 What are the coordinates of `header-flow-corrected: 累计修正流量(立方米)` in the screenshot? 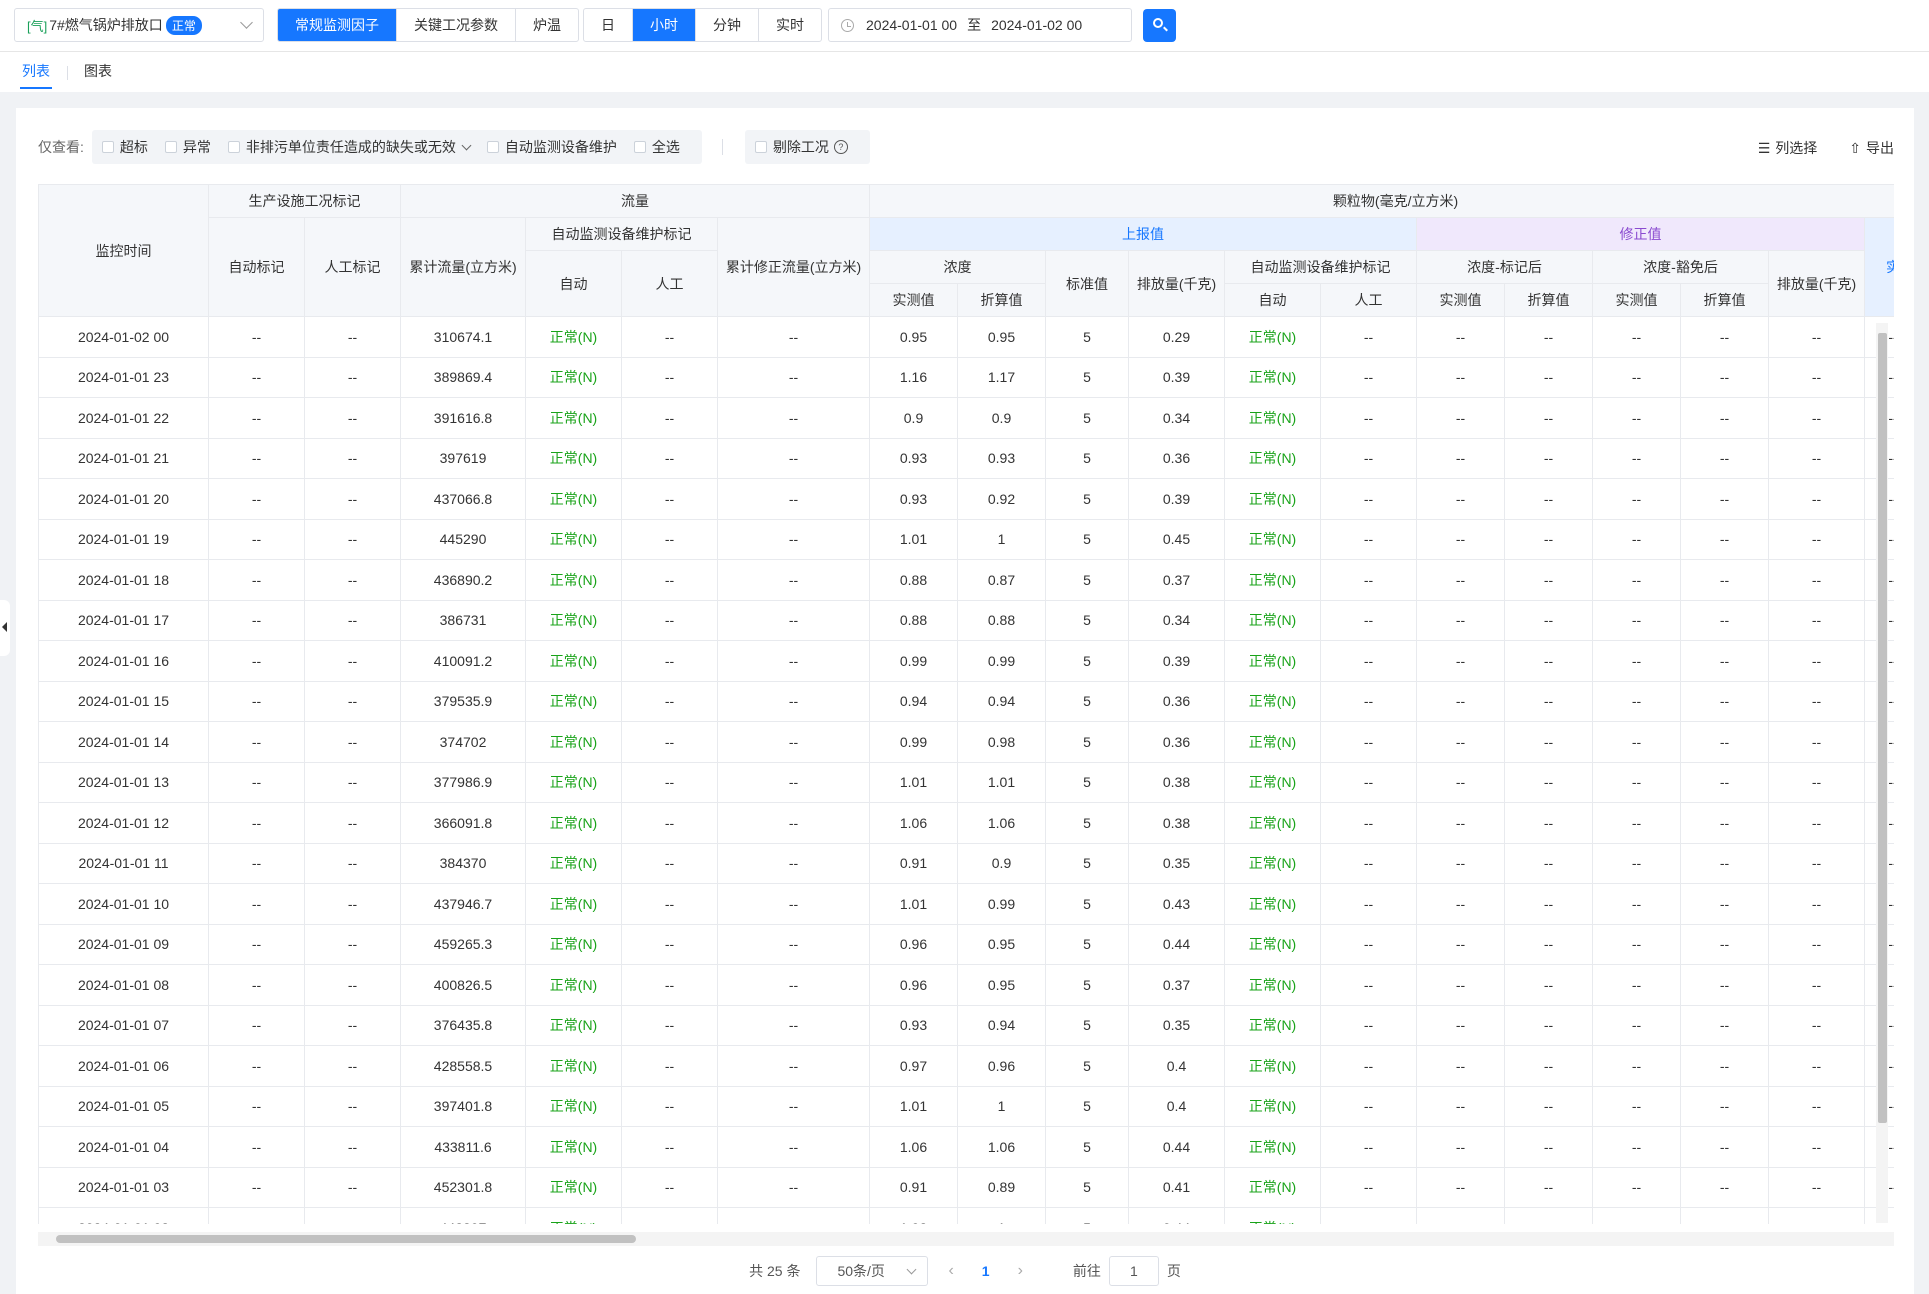 It's located at (793, 267).